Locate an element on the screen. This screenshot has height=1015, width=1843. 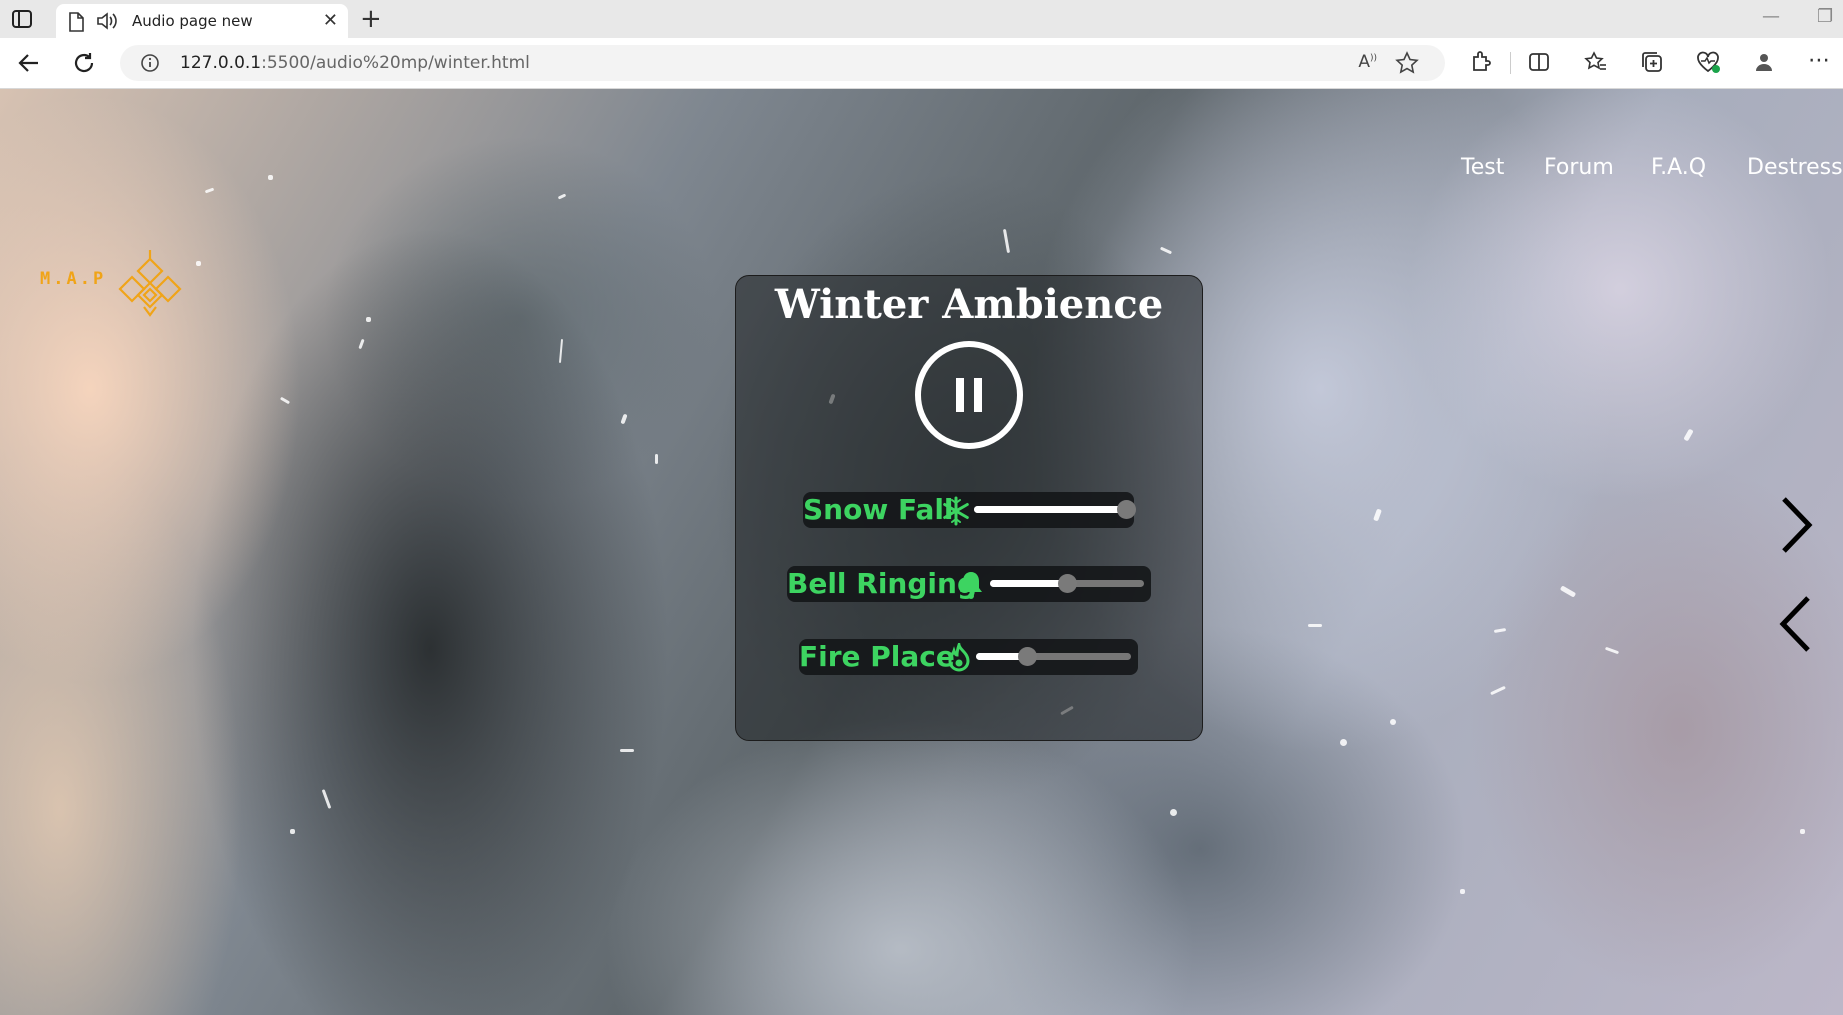
read-aloud-icon: A)) is located at coordinates (1367, 62).